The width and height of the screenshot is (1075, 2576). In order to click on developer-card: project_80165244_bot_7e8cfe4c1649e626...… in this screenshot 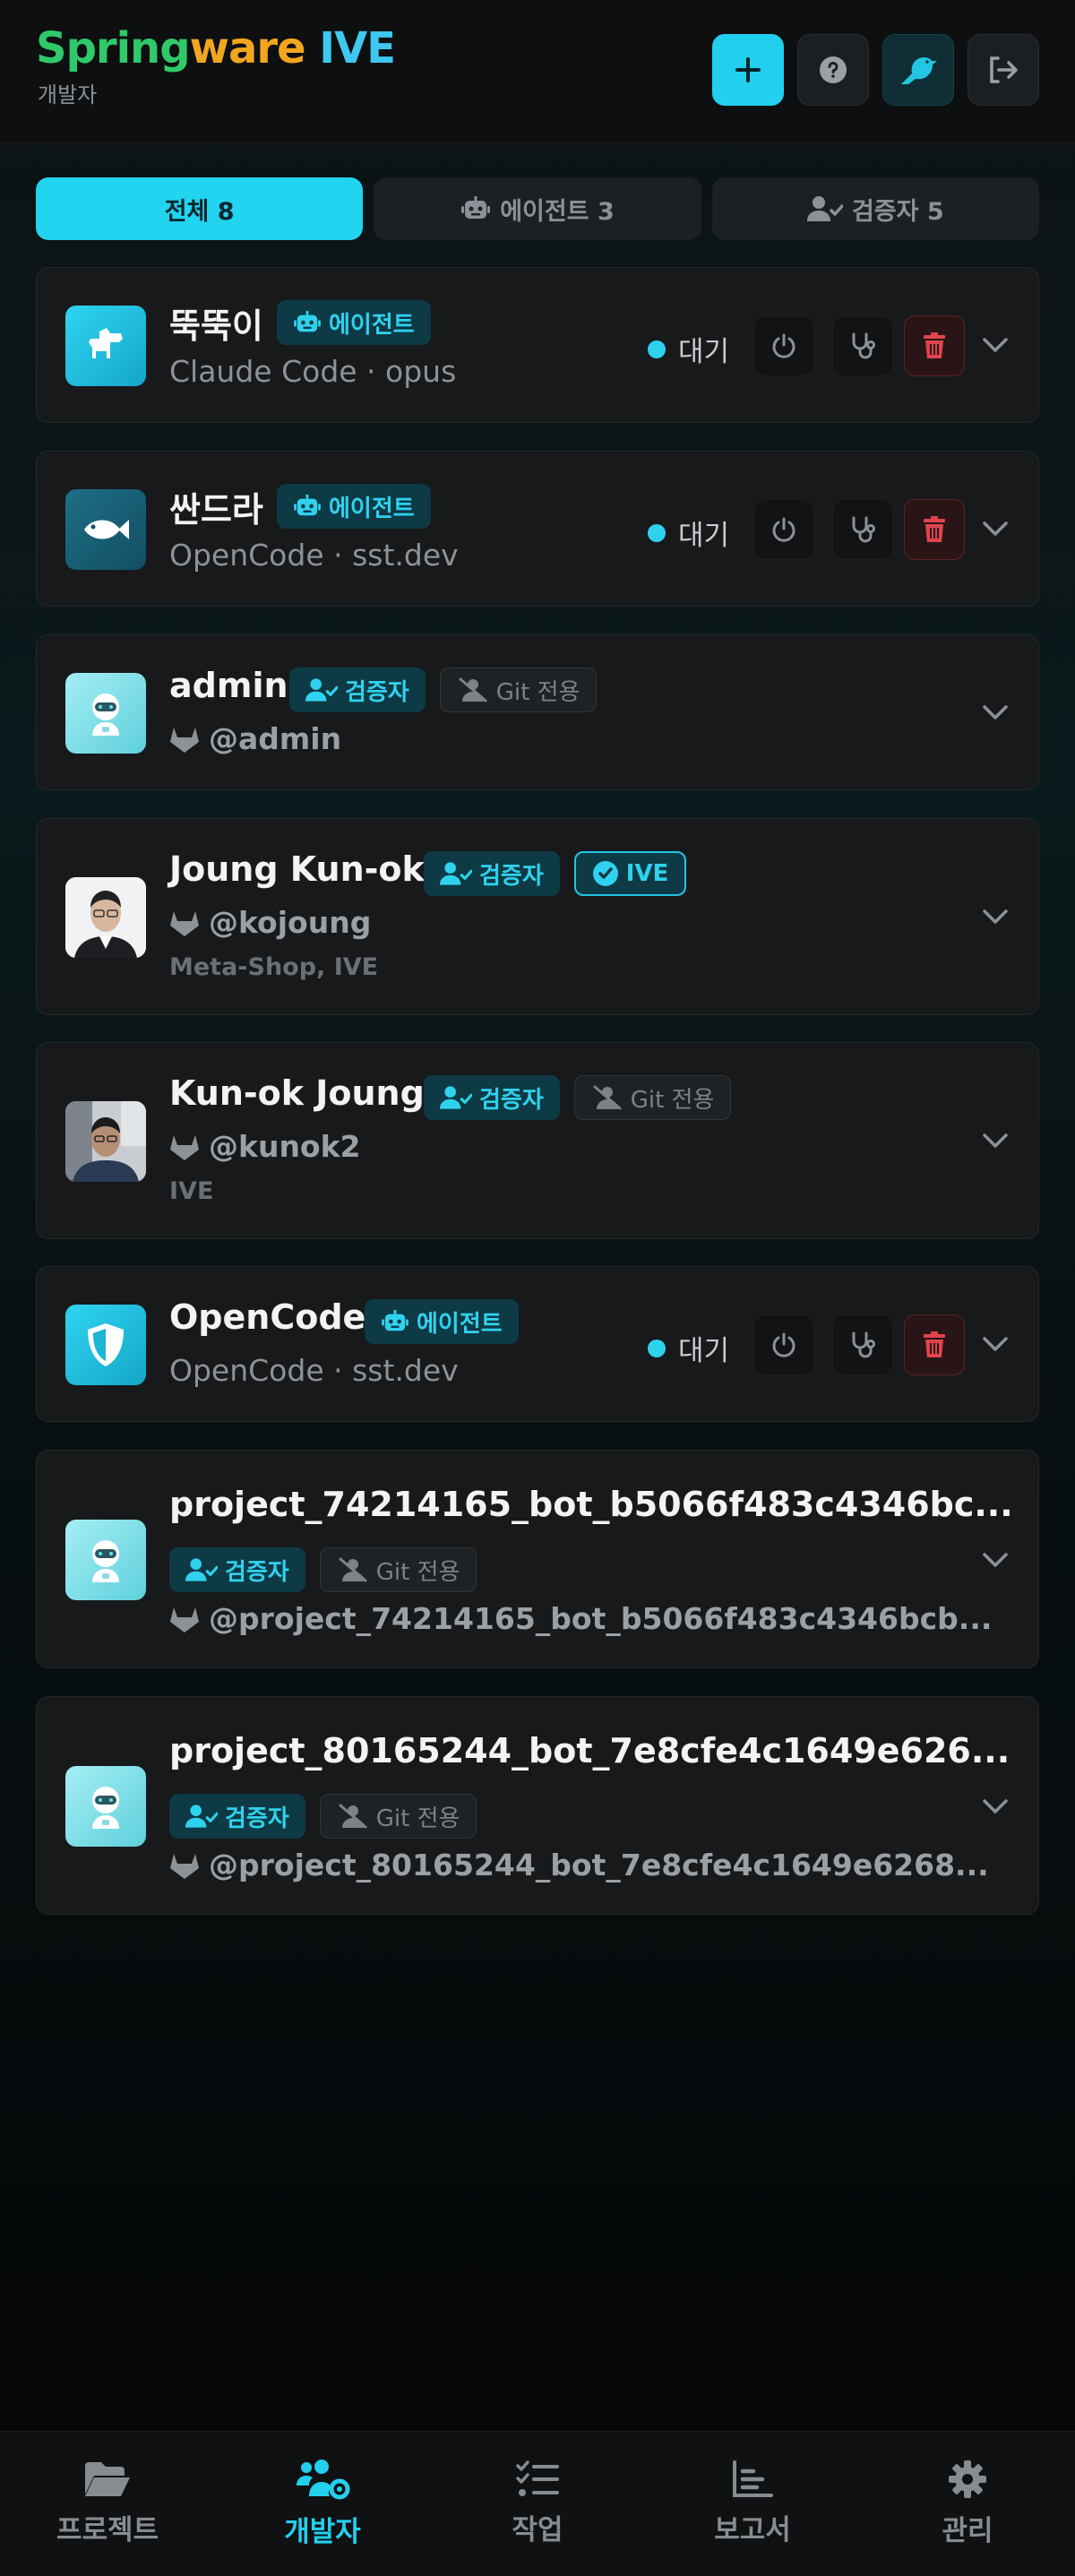, I will do `click(537, 1806)`.